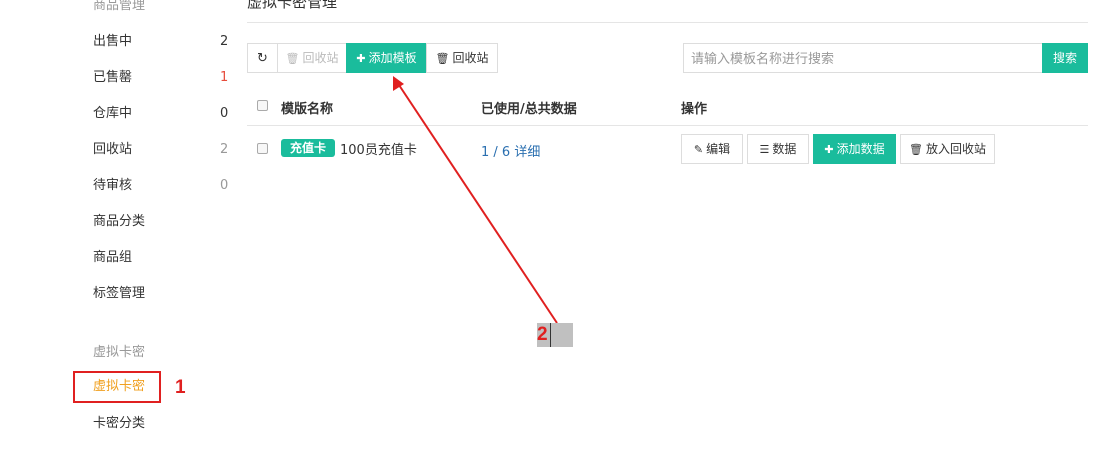 This screenshot has height=462, width=1097. Describe the element at coordinates (542, 334) in the screenshot. I see `annotation-step-2: 2` at that location.